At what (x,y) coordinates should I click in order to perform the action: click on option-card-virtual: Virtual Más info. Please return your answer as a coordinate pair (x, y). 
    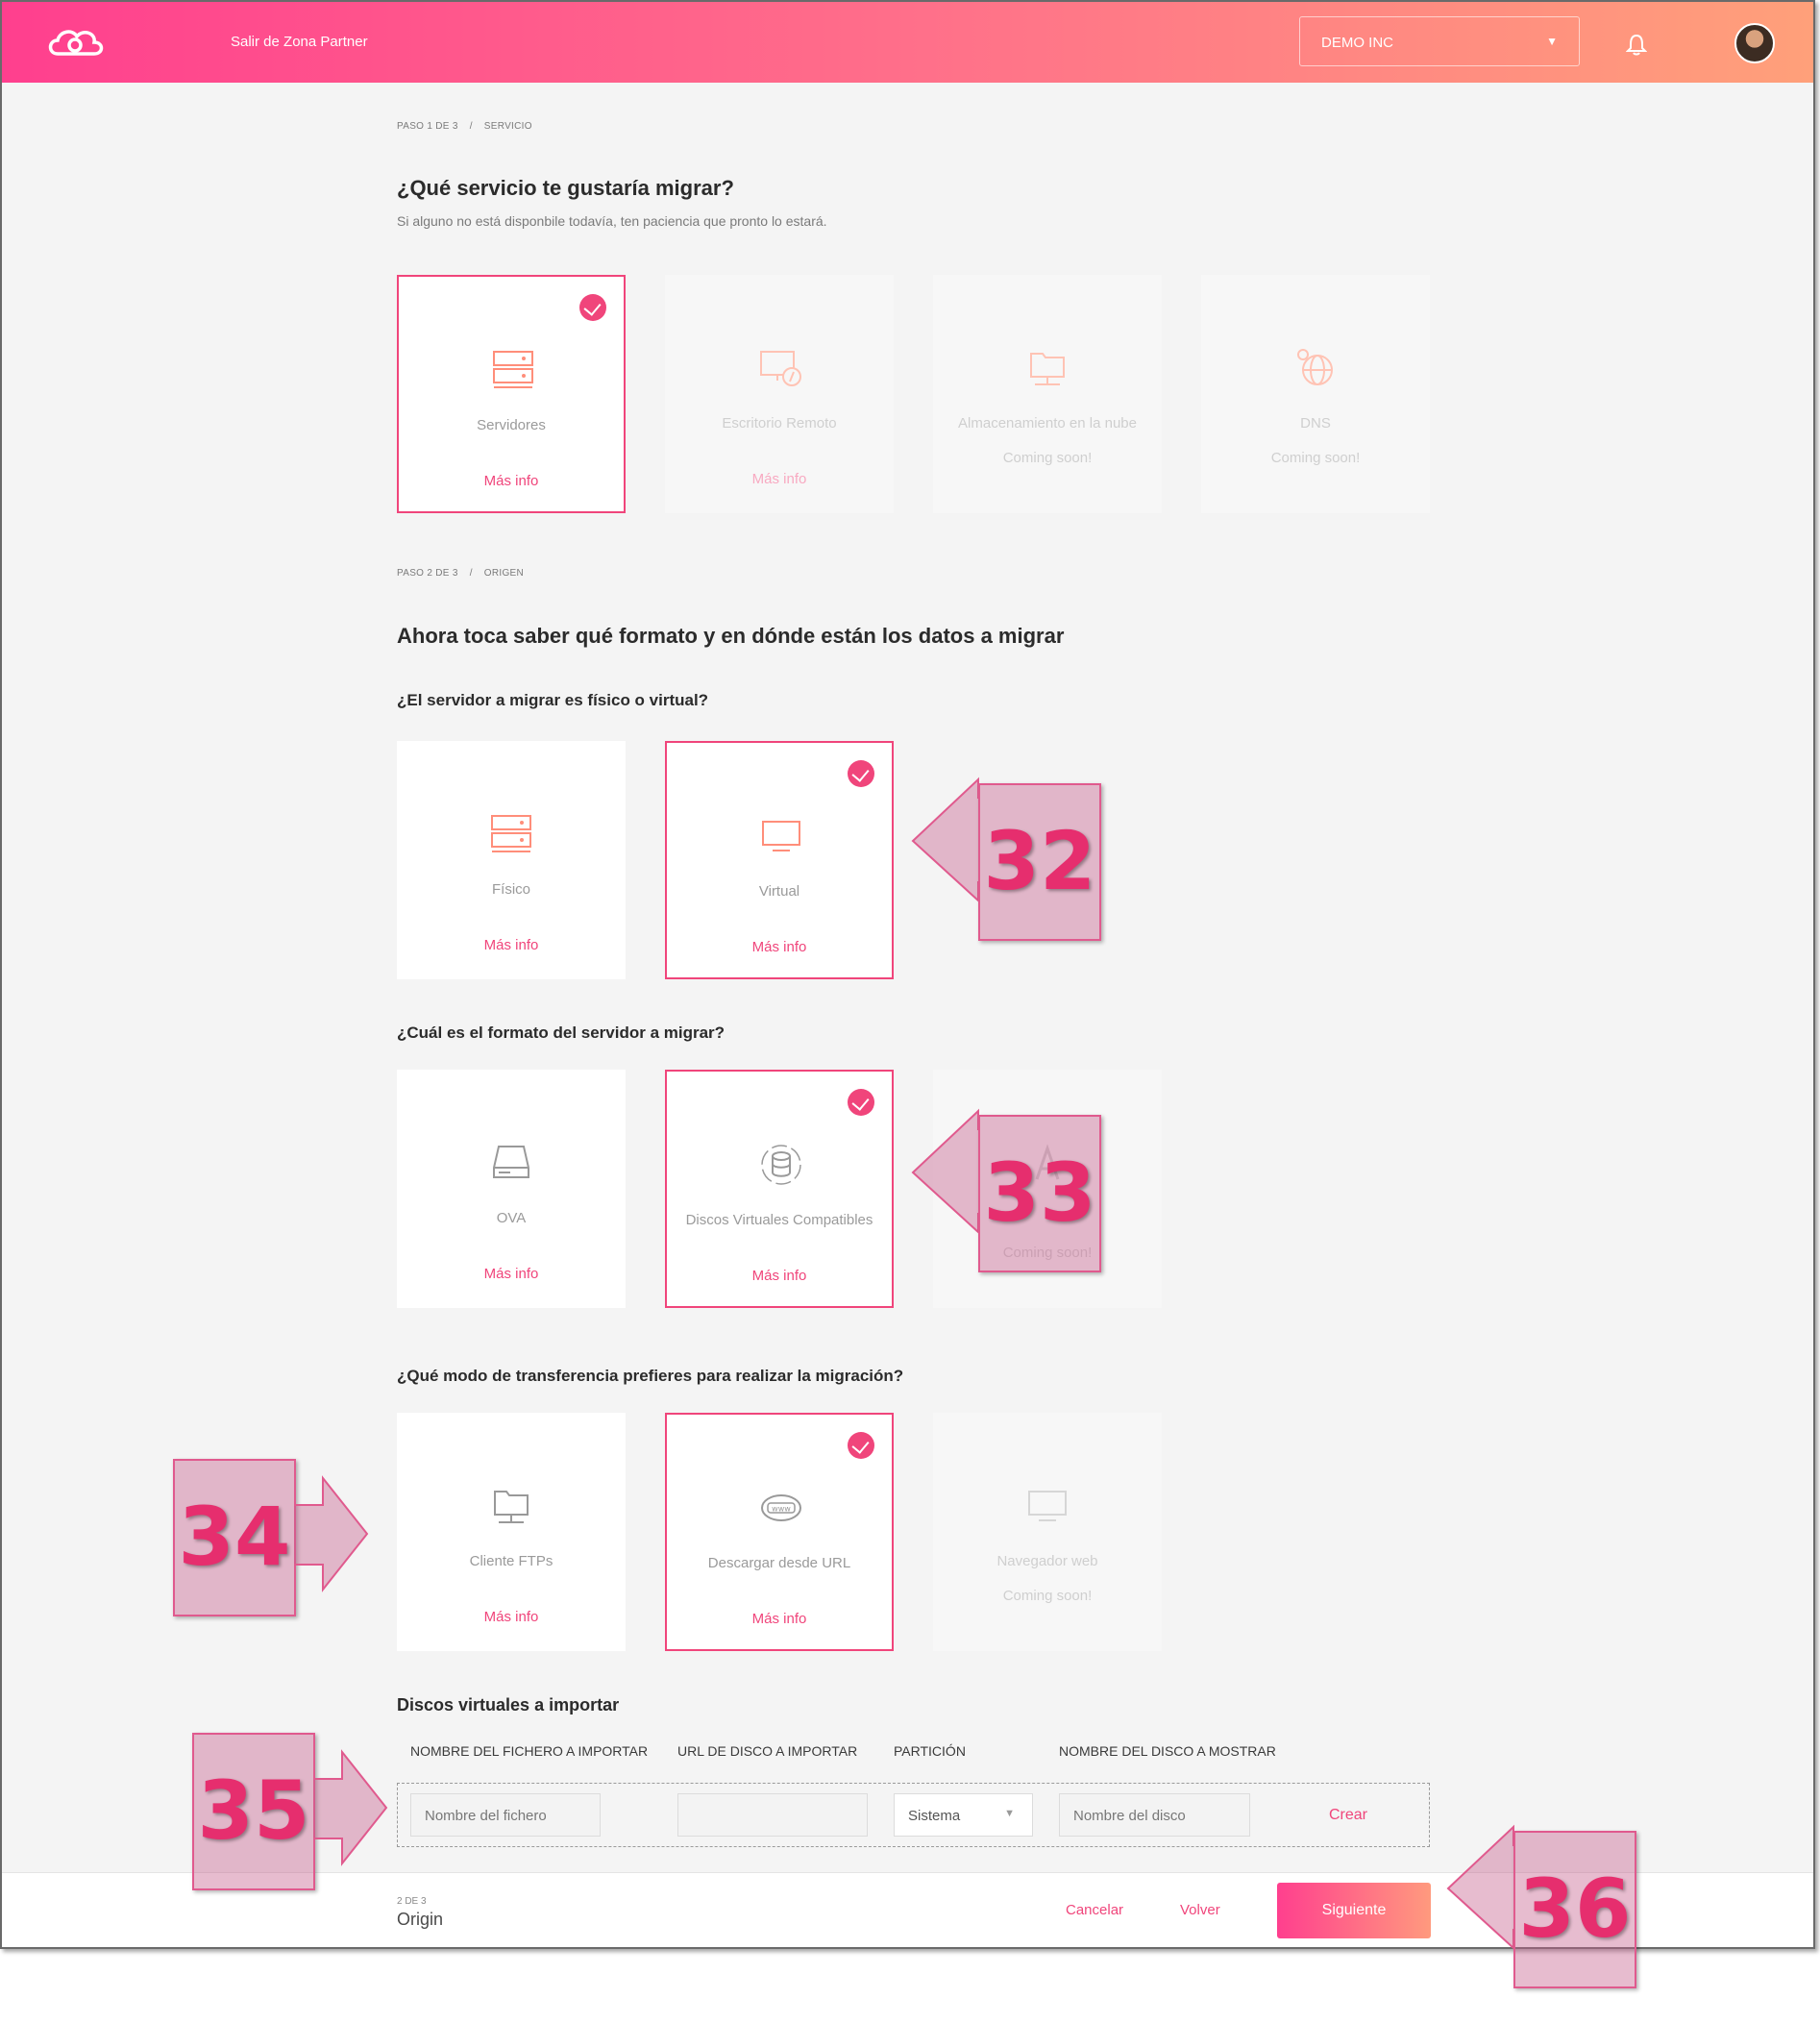
    Looking at the image, I should click on (779, 860).